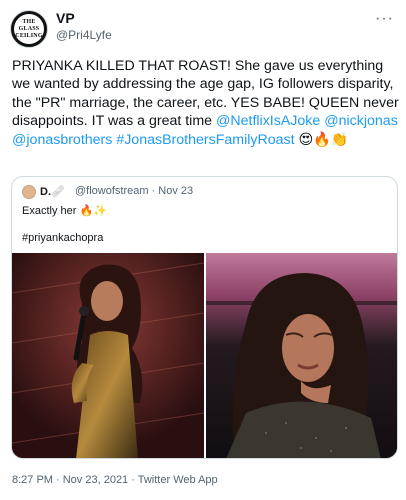 This screenshot has width=406, height=500. I want to click on quoted-avatar, so click(29, 192).